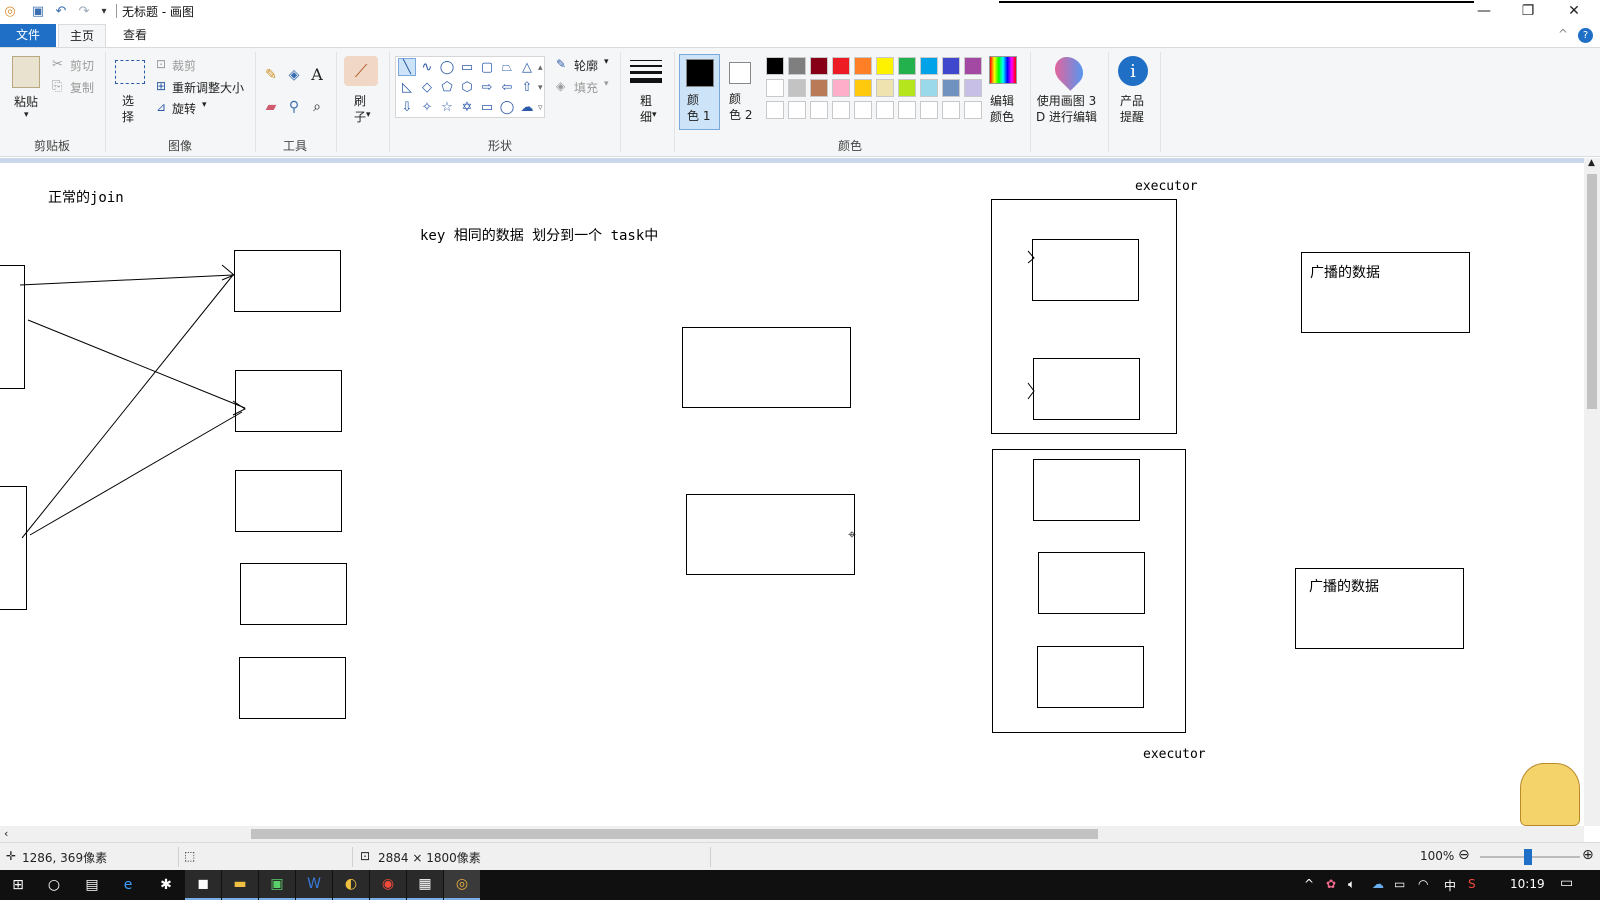 The height and width of the screenshot is (900, 1600). What do you see at coordinates (487, 87) in the screenshot?
I see `right-arrow-shape-icon: ⇨` at bounding box center [487, 87].